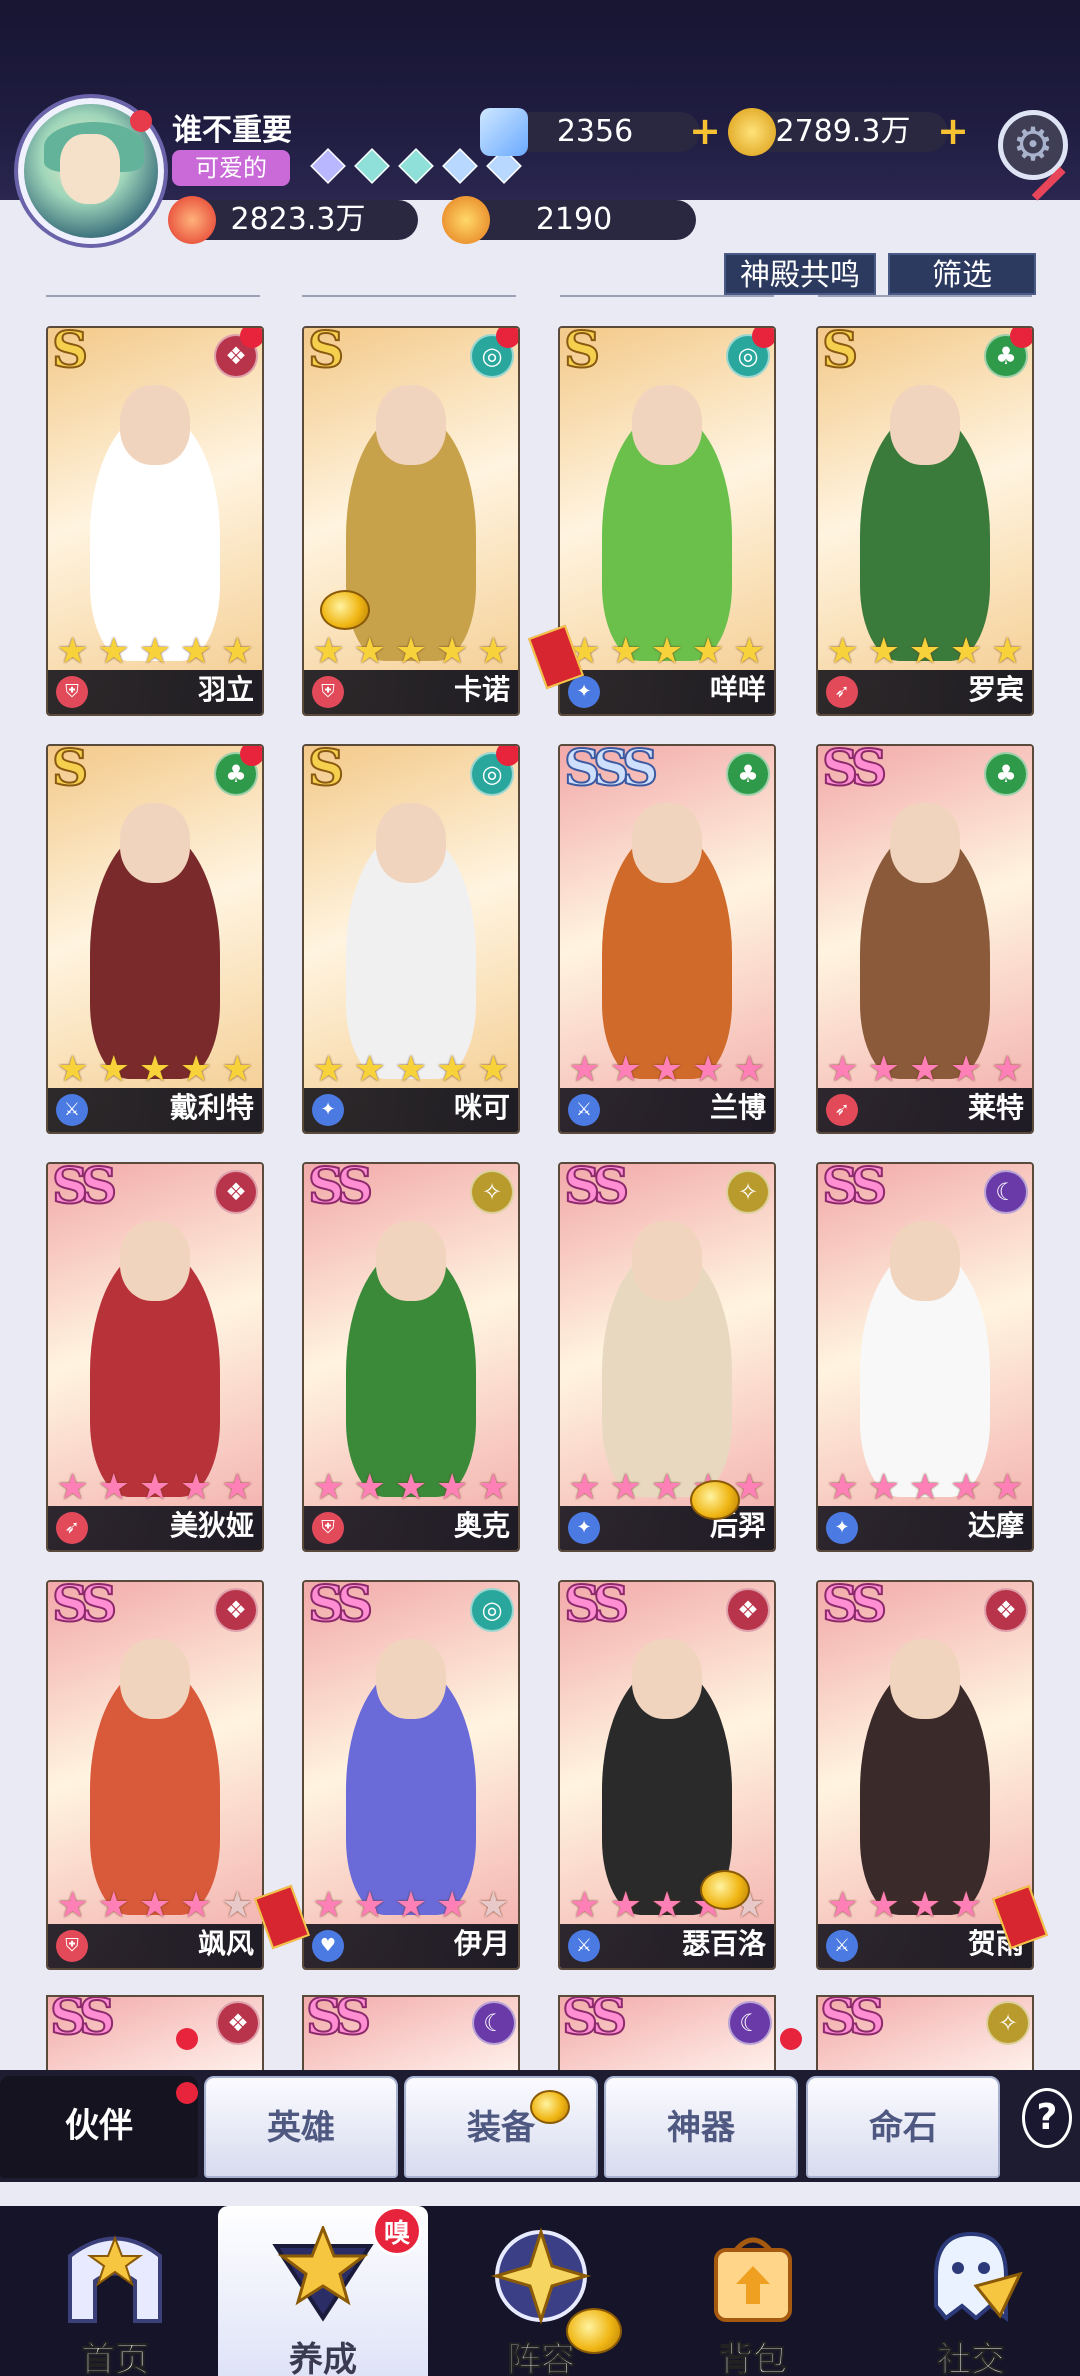  Describe the element at coordinates (667, 521) in the screenshot. I see `hero-card: S ◎ ★ ★ ★ ★ ★ ✦ 咩咩` at that location.